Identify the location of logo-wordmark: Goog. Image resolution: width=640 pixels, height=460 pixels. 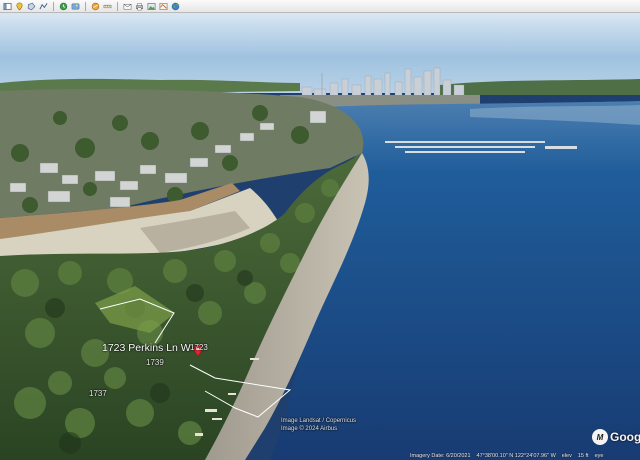
(625, 437).